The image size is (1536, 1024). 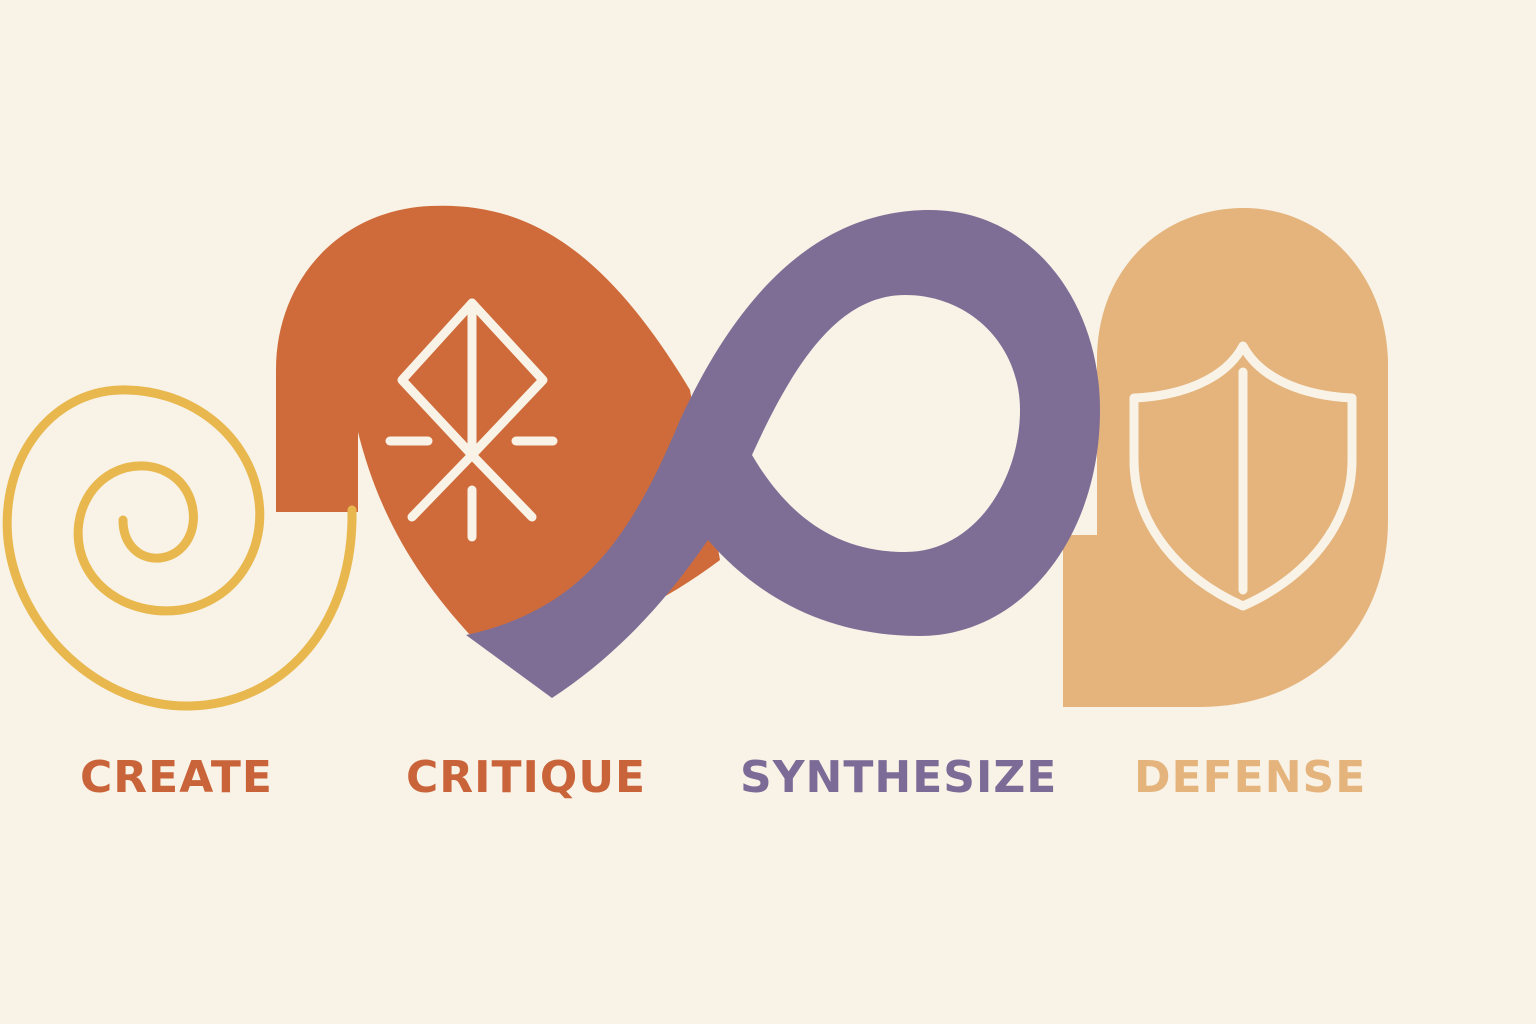 I want to click on stage-label-critique: CRITIQUE, so click(x=526, y=777).